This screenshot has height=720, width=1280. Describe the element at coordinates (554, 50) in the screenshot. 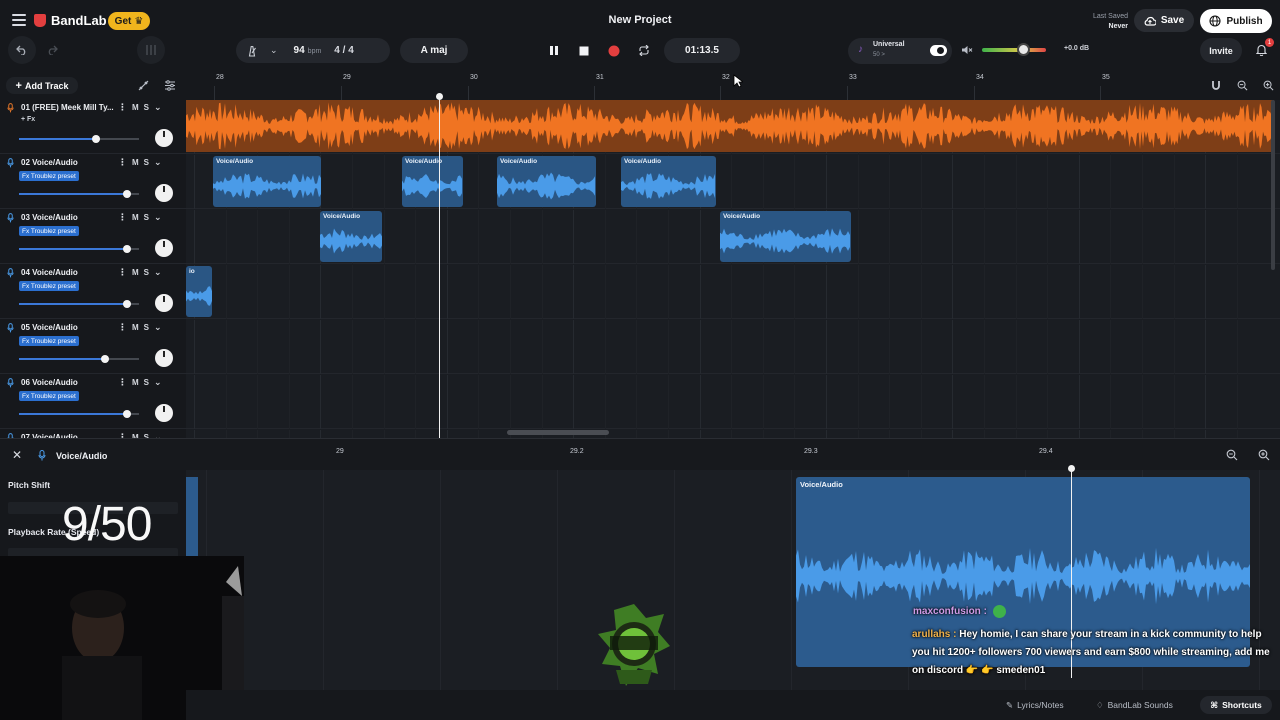

I see `pause-button` at that location.